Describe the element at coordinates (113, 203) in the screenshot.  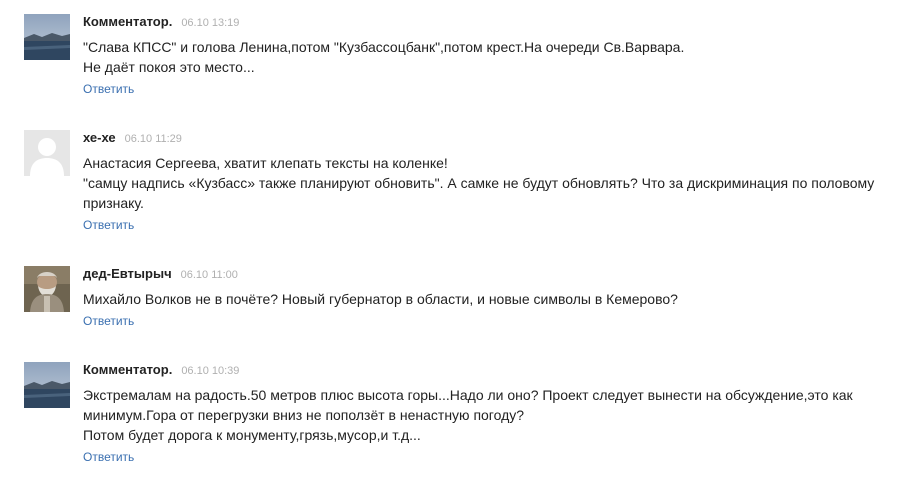
I see `comment-text-line: признаку.` at that location.